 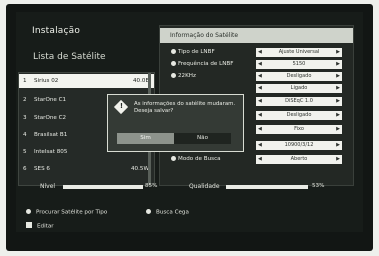 What do you see at coordinates (140, 169) in the screenshot?
I see `satellite-position: 40.5W` at bounding box center [140, 169].